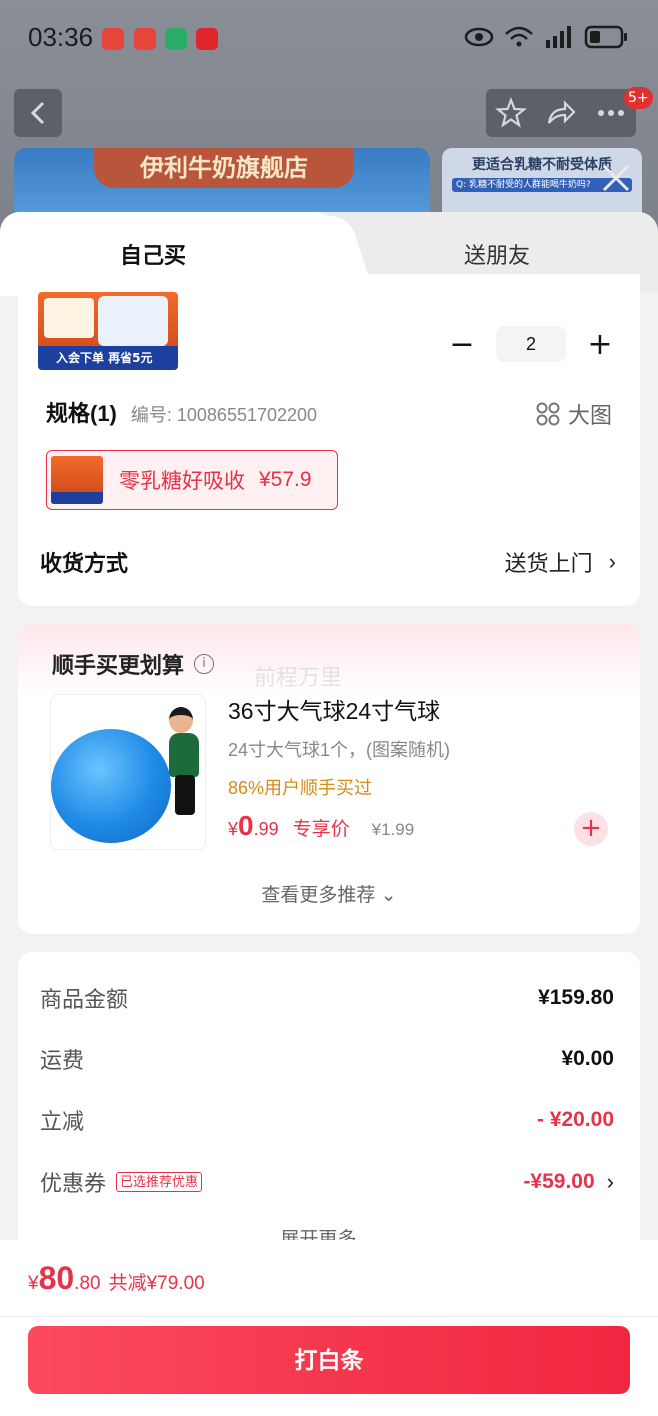 The width and height of the screenshot is (658, 1416). Describe the element at coordinates (62, 1060) in the screenshot. I see `cost-label: 运费` at that location.